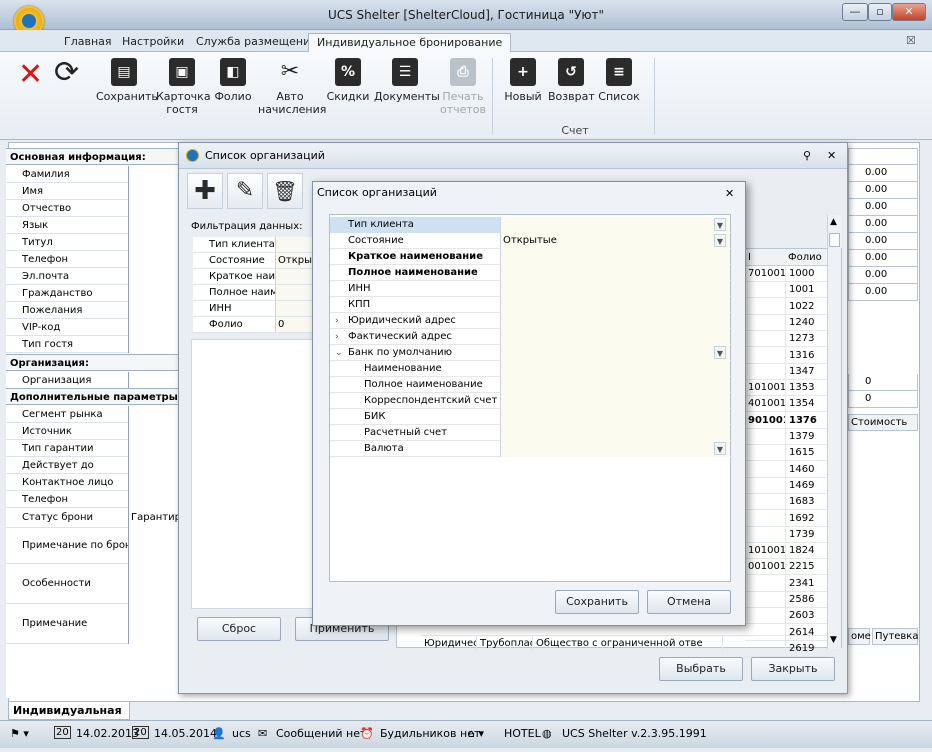 The image size is (932, 752). I want to click on filter-state: СостояниеОткрыты, so click(253, 261).